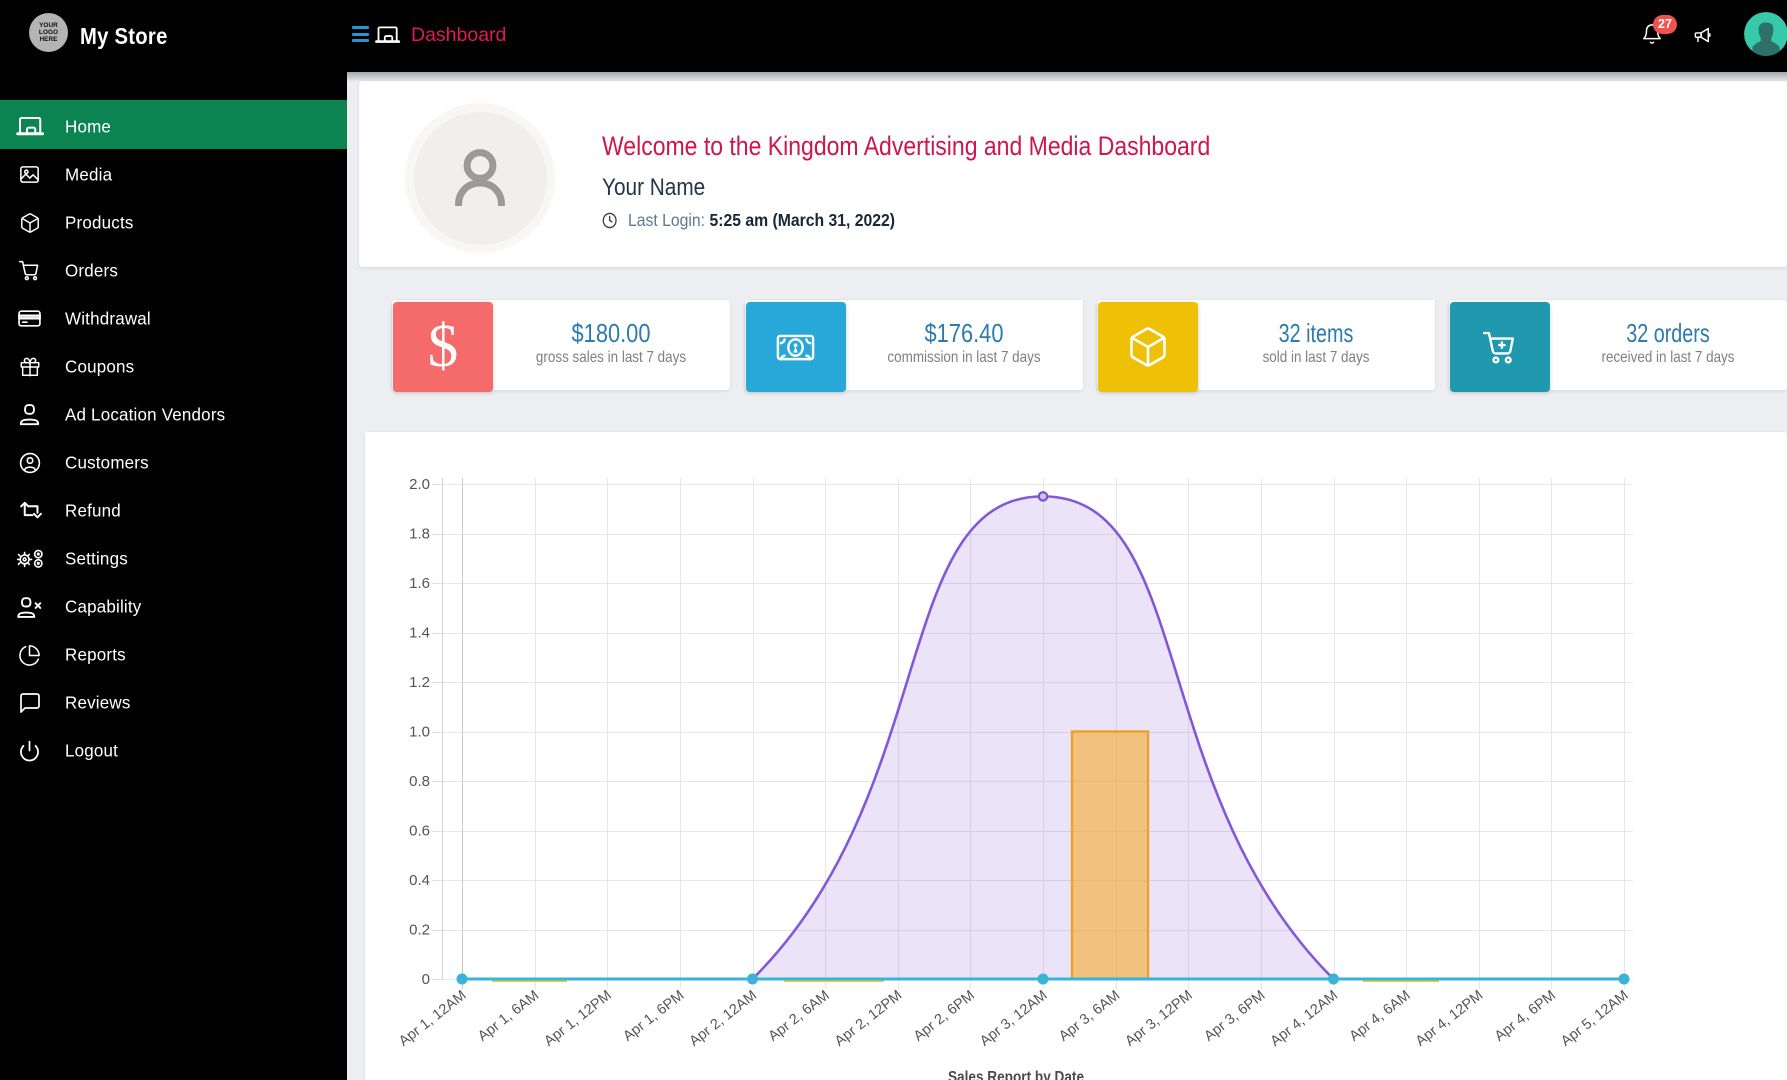 Image resolution: width=1787 pixels, height=1080 pixels. What do you see at coordinates (432, 1019) in the screenshot?
I see `svg-text: Apr 1, 12AM` at bounding box center [432, 1019].